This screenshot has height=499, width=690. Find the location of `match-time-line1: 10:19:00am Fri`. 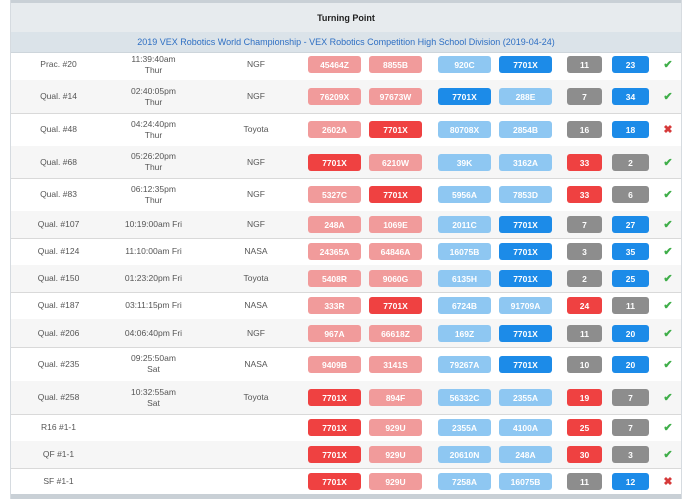

match-time-line1: 10:19:00am Fri is located at coordinates (153, 224).